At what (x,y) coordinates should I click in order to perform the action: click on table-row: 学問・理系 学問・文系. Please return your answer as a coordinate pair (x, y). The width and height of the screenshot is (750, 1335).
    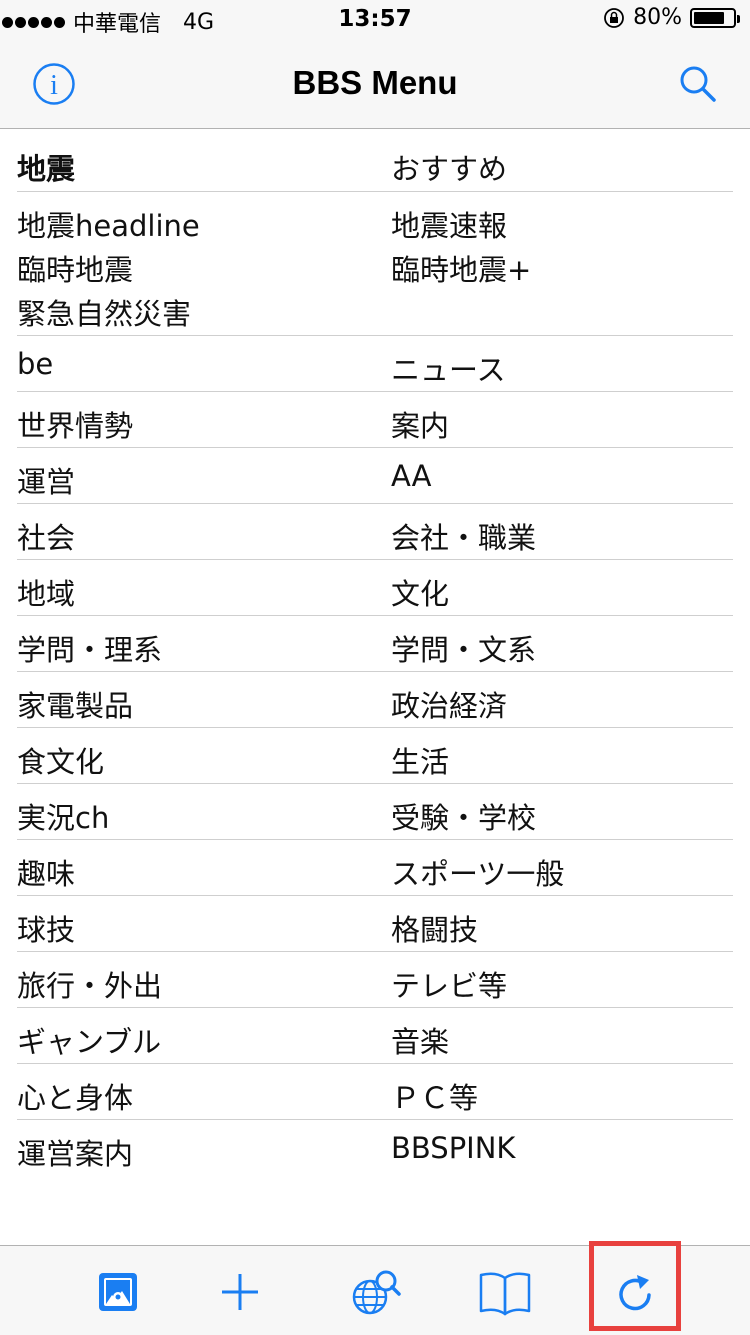
    Looking at the image, I should click on (375, 644).